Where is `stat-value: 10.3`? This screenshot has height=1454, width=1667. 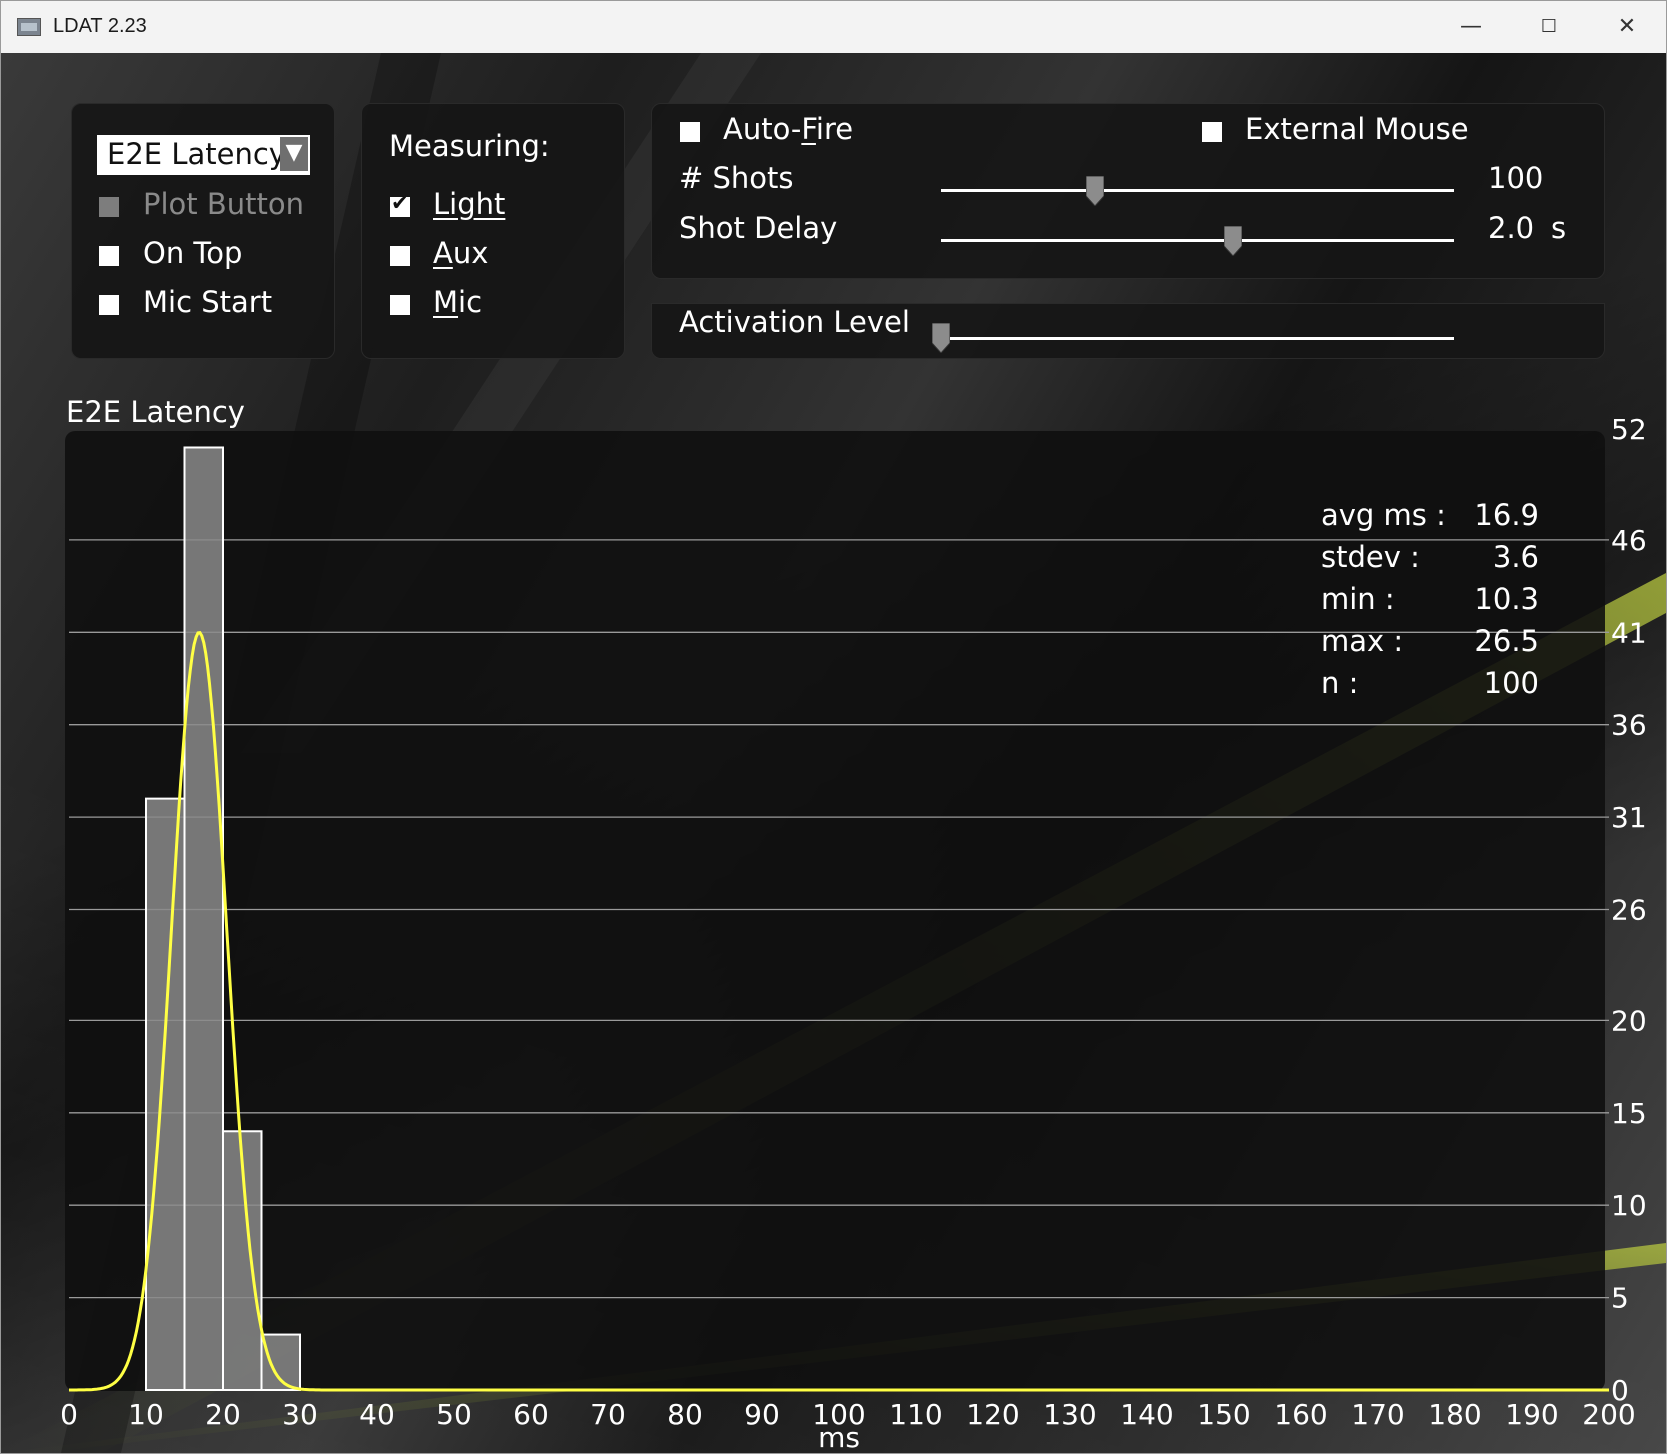
stat-value: 10.3 is located at coordinates (1506, 599).